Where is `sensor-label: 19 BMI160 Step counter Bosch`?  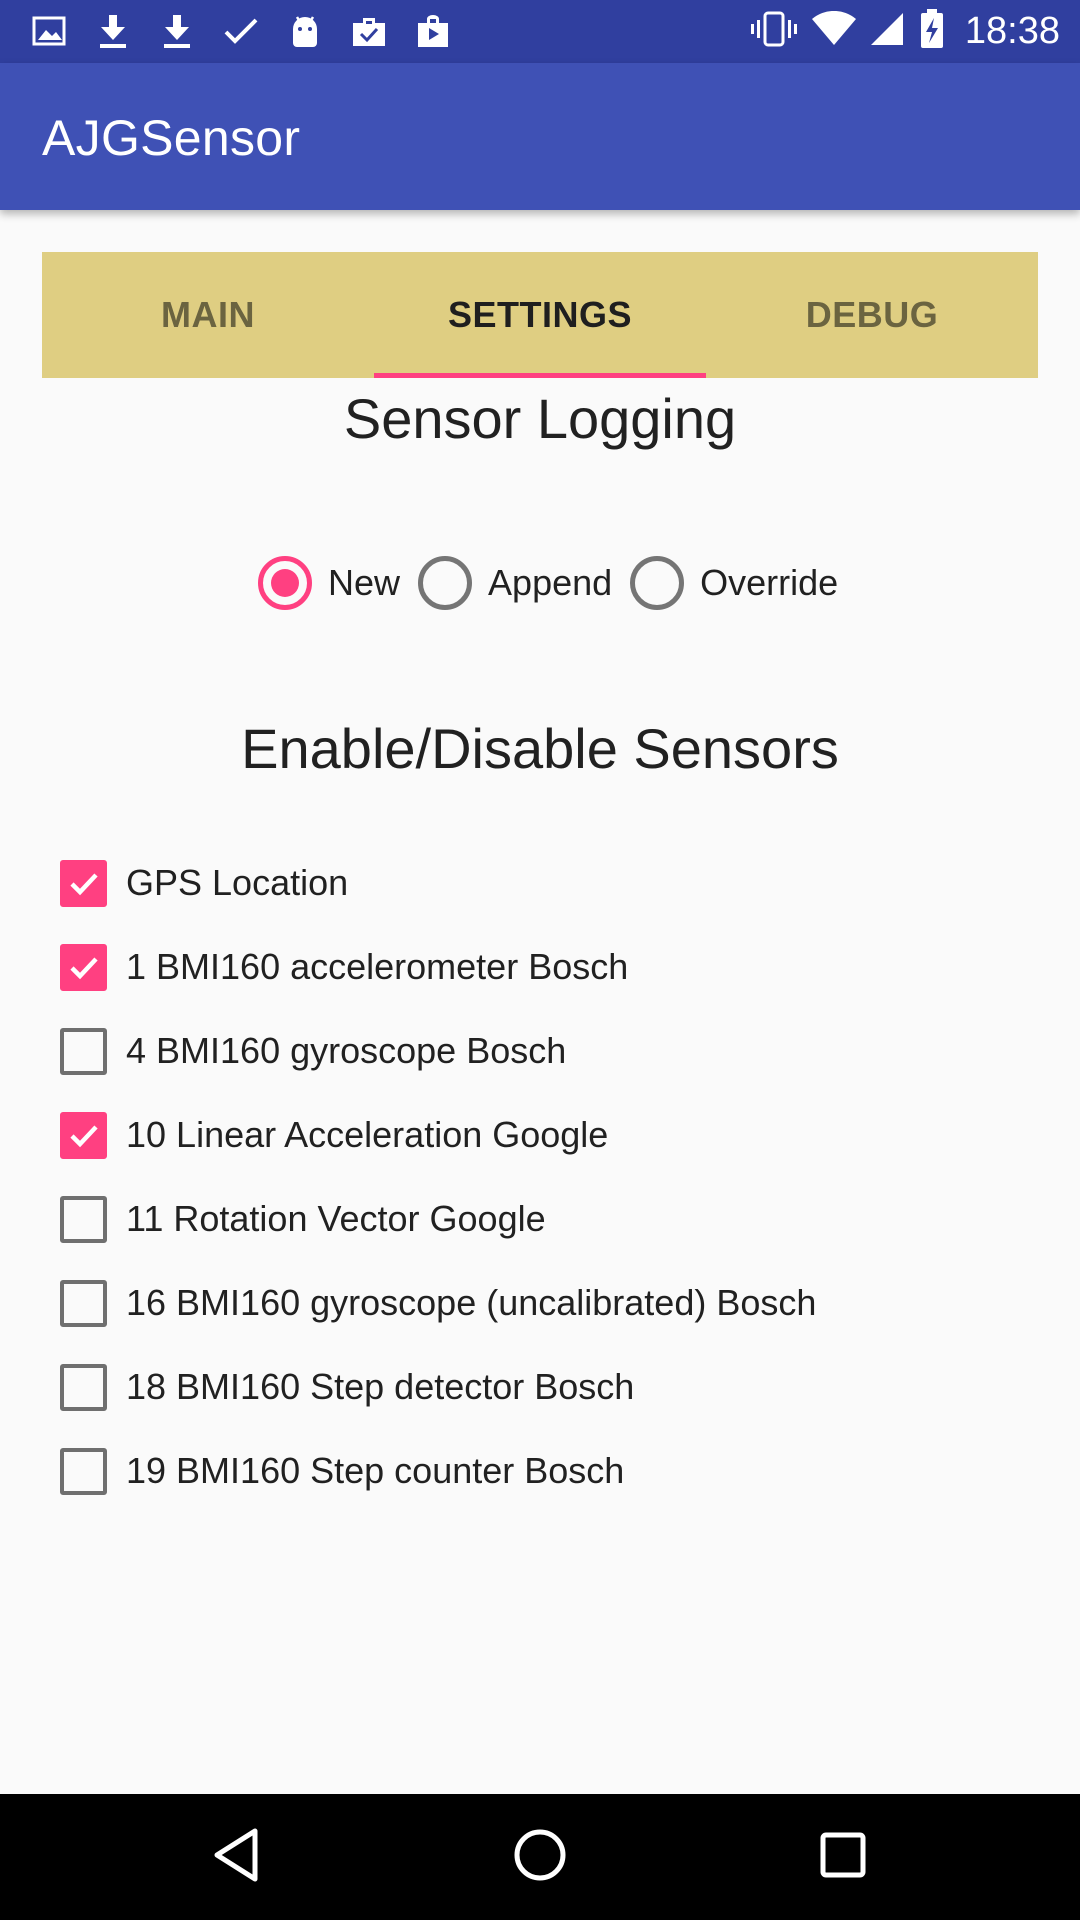
sensor-label: 19 BMI160 Step counter Bosch is located at coordinates (375, 1470).